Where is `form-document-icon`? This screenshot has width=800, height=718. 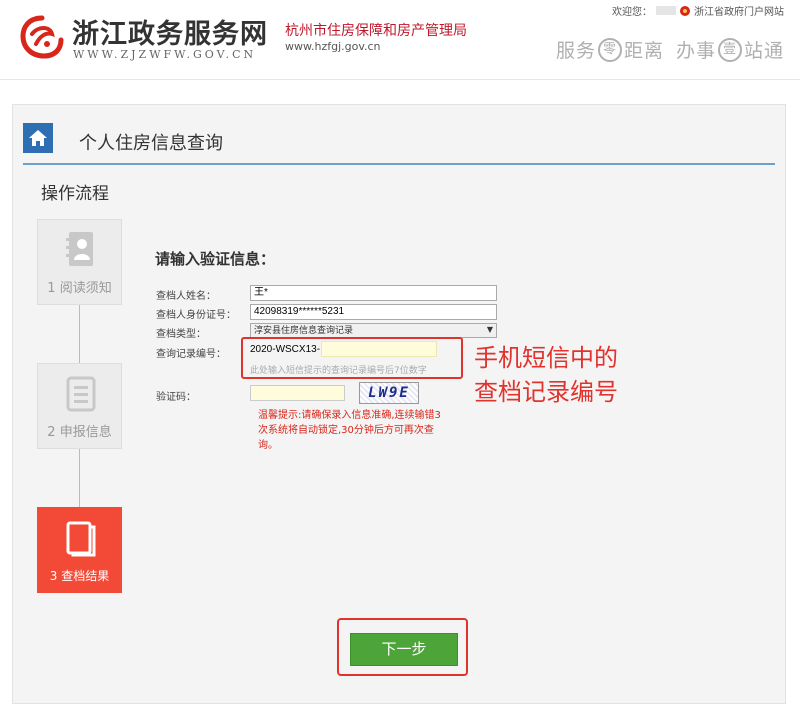
form-document-icon is located at coordinates (81, 394).